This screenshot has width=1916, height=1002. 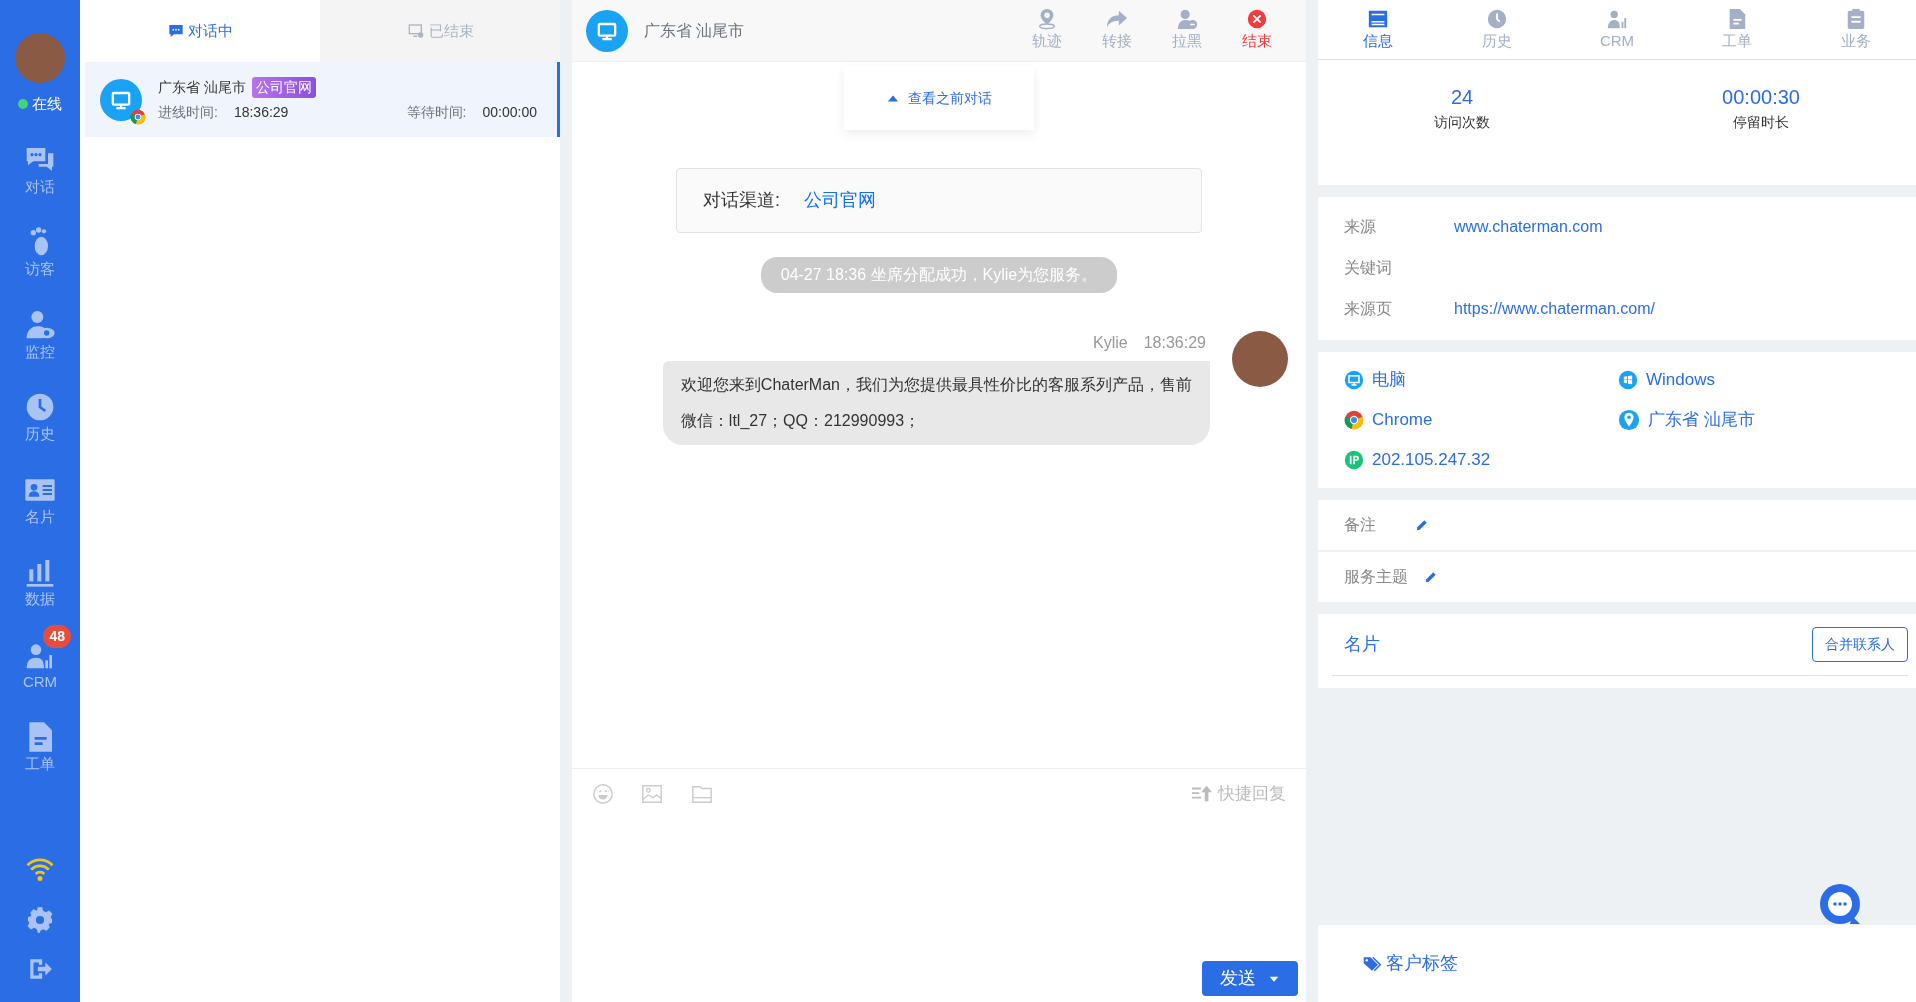 I want to click on quick-reply-button: 快捷回复, so click(x=1238, y=793).